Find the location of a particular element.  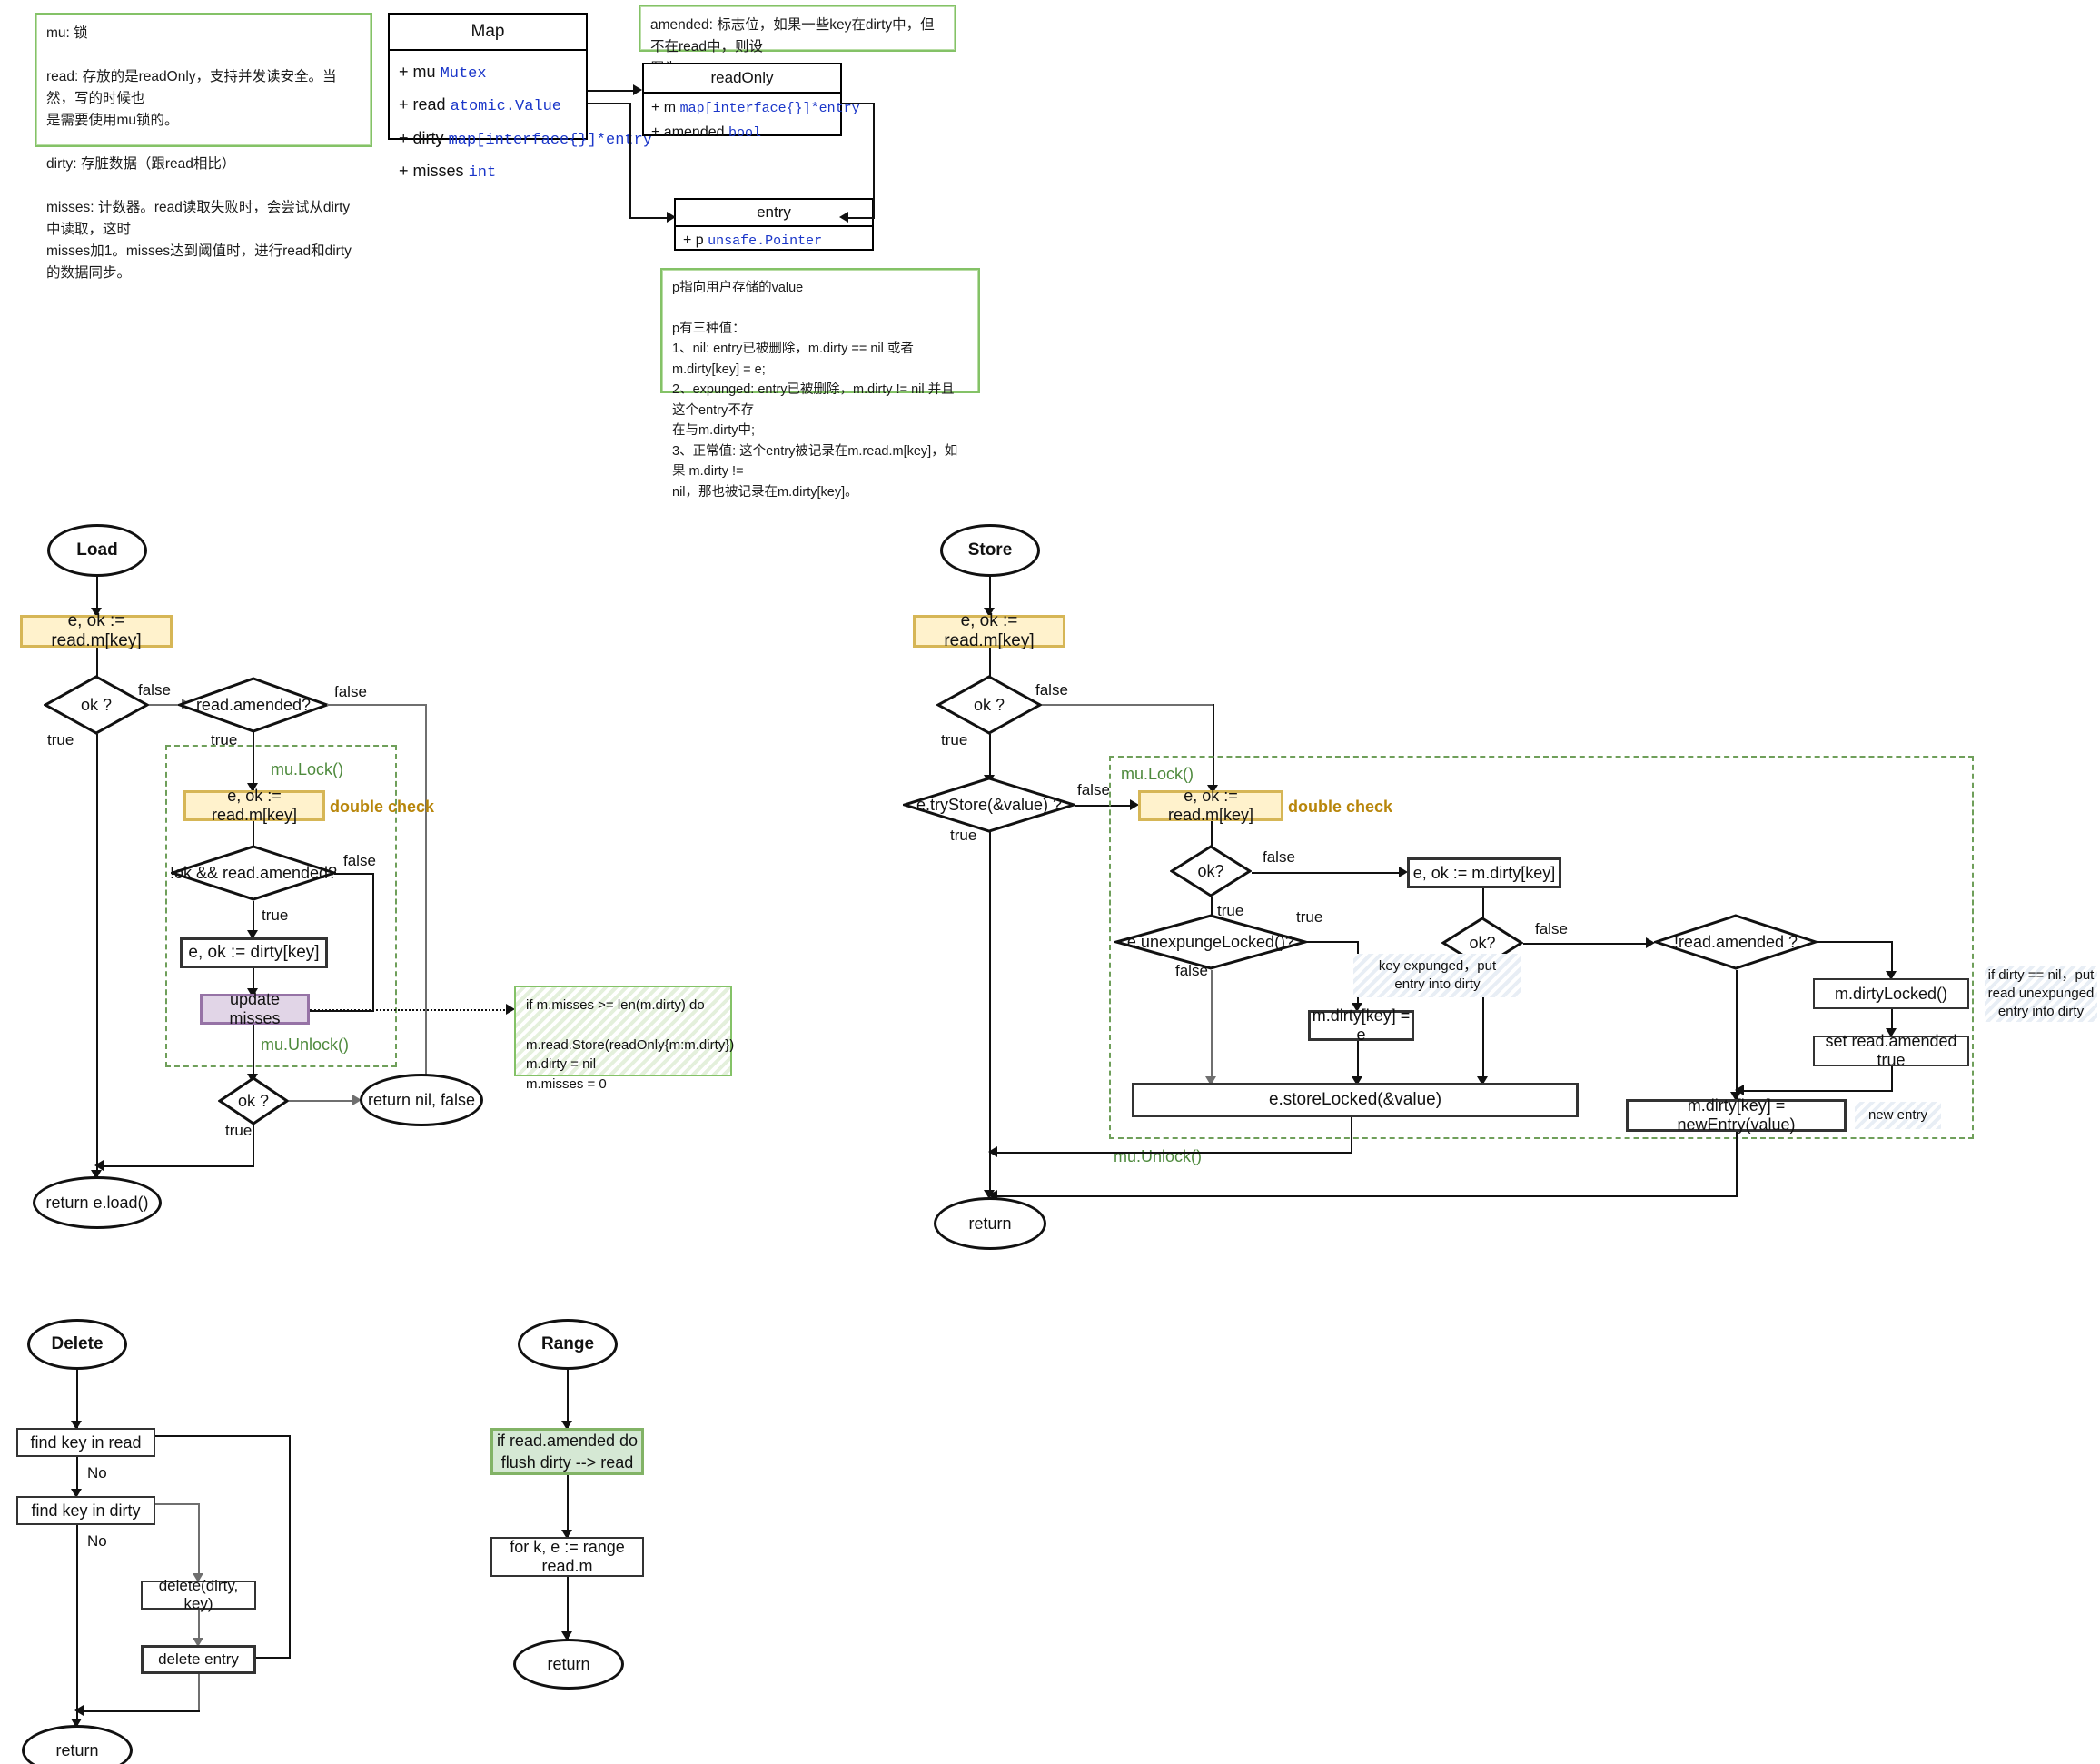

delete-start-node: Delete is located at coordinates (77, 1344).